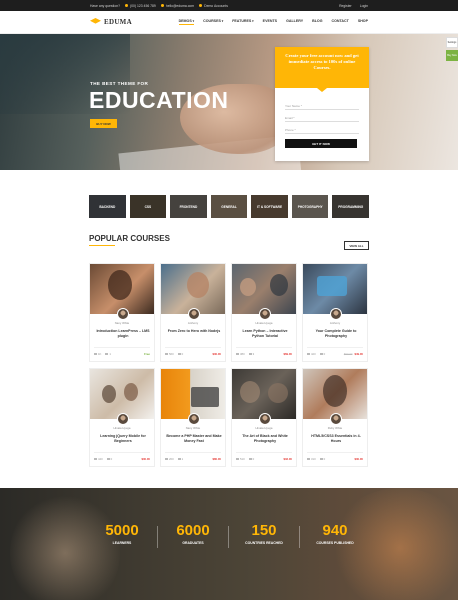  I want to click on category-programming: PROGRAMMING, so click(351, 206).